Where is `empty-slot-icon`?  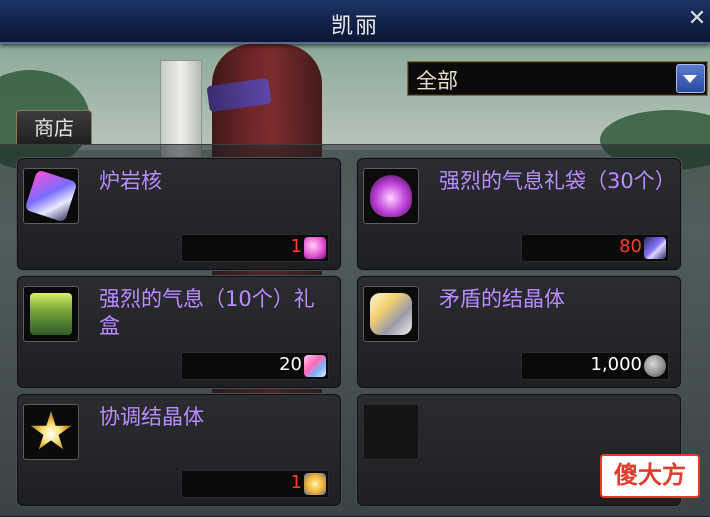 empty-slot-icon is located at coordinates (391, 432).